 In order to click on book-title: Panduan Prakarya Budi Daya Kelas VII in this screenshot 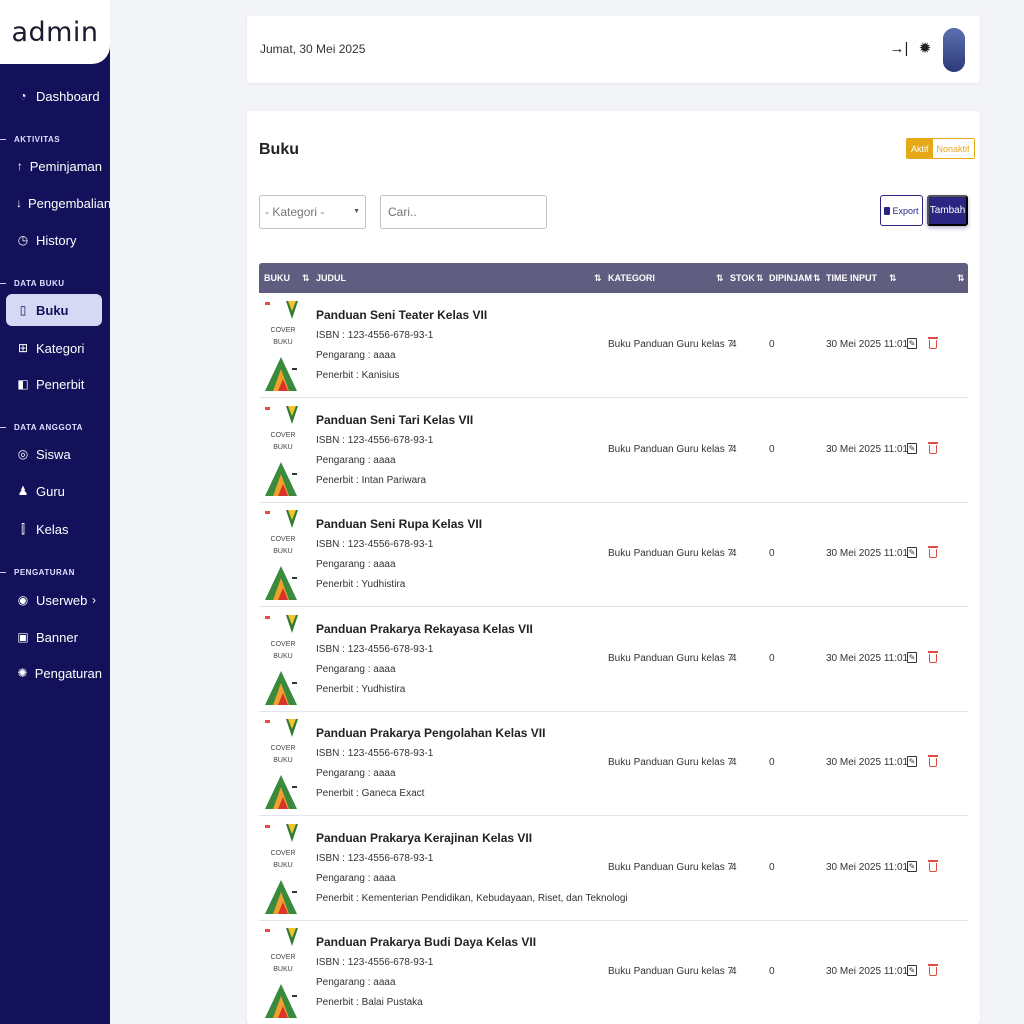, I will do `click(426, 942)`.